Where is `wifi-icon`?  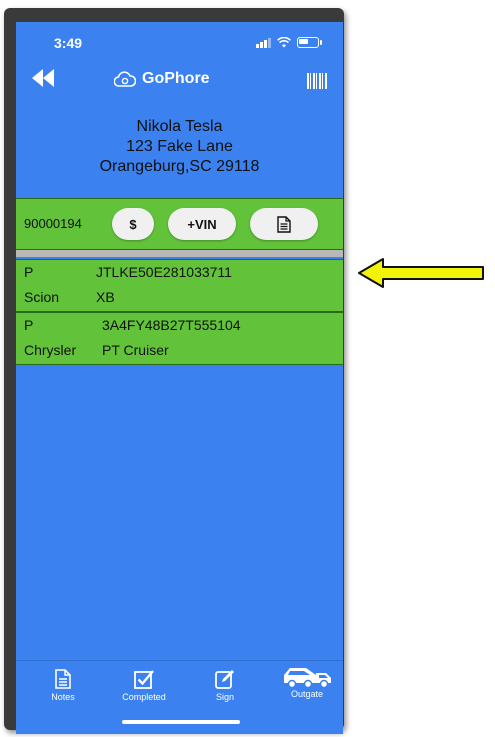
wifi-icon is located at coordinates (284, 42).